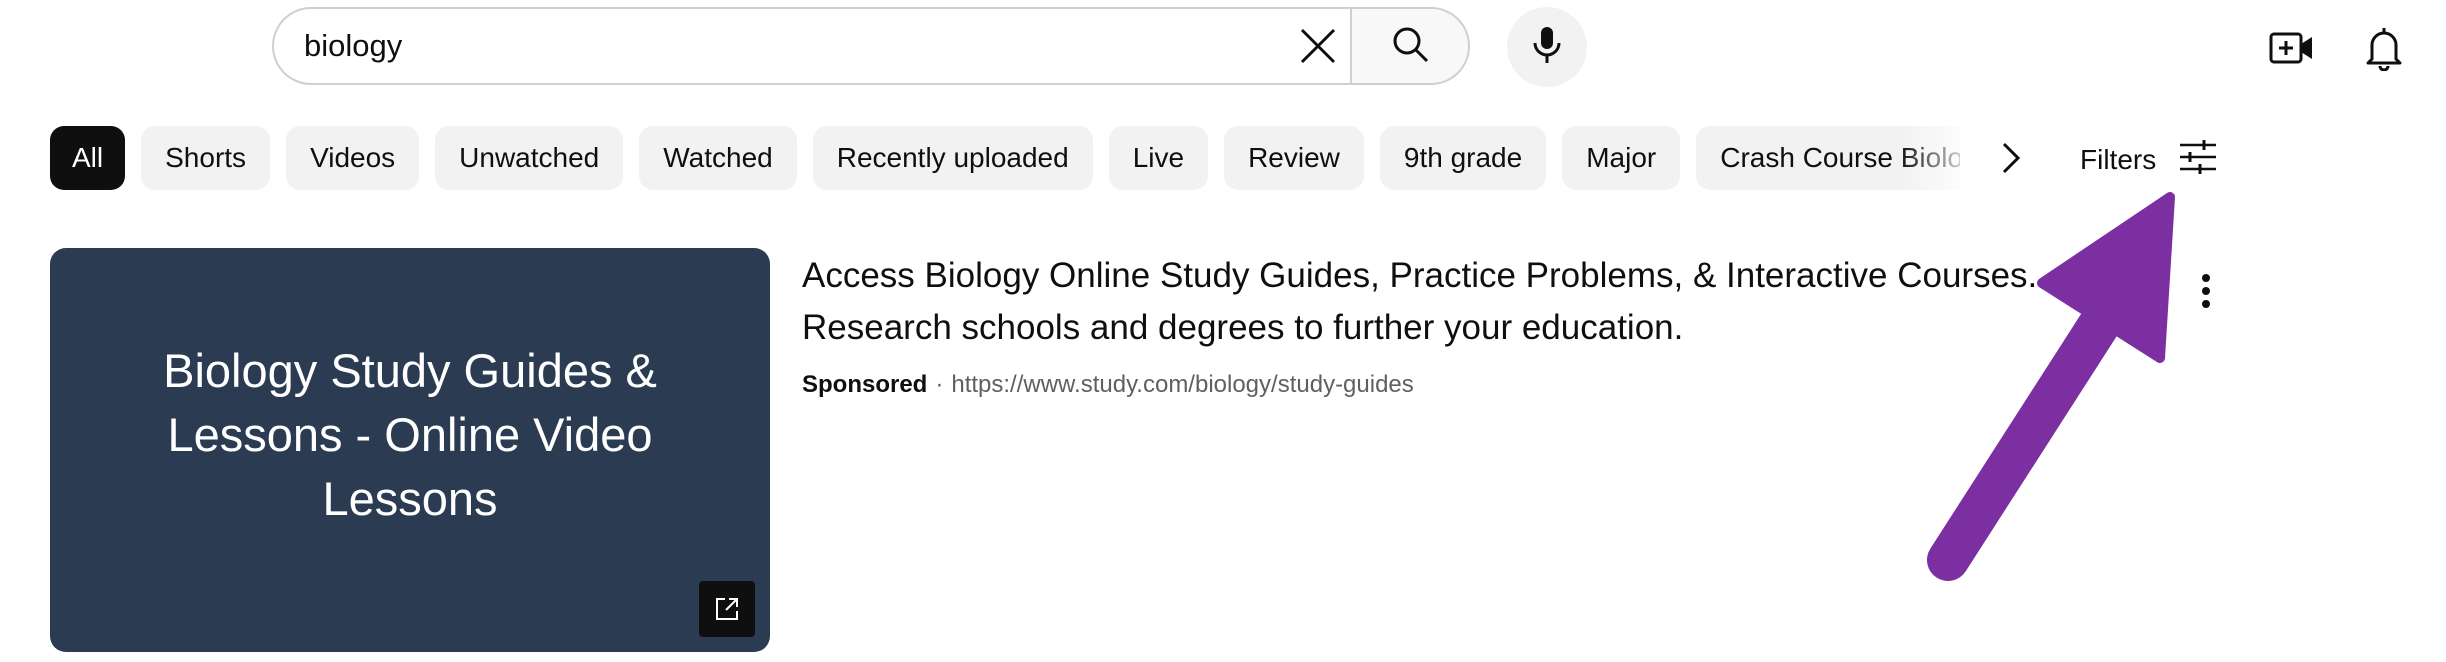 The width and height of the screenshot is (2446, 662). What do you see at coordinates (865, 384) in the screenshot?
I see `sponsored-label: Sponsored` at bounding box center [865, 384].